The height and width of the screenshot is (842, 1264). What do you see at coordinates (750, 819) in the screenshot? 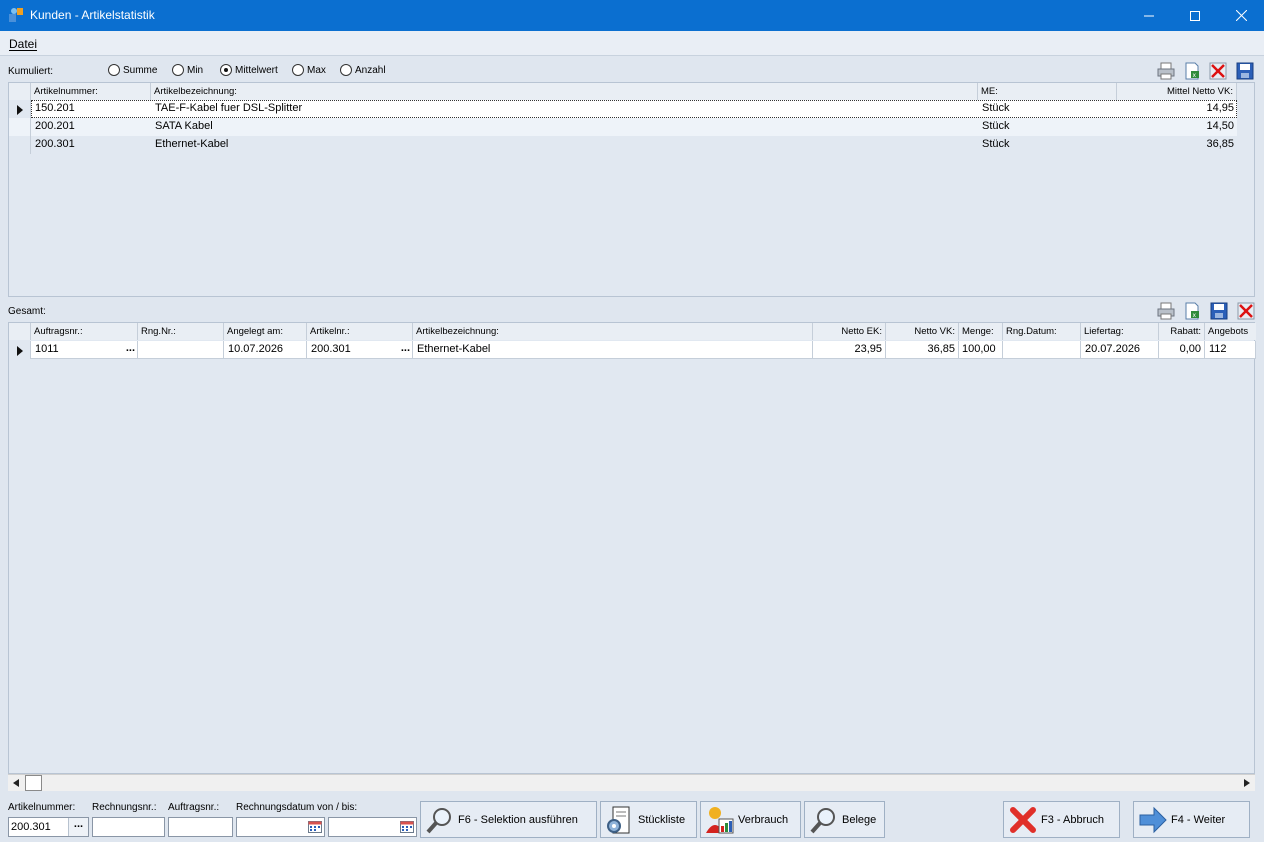
I see `verbrauch-button: Verbrauch` at bounding box center [750, 819].